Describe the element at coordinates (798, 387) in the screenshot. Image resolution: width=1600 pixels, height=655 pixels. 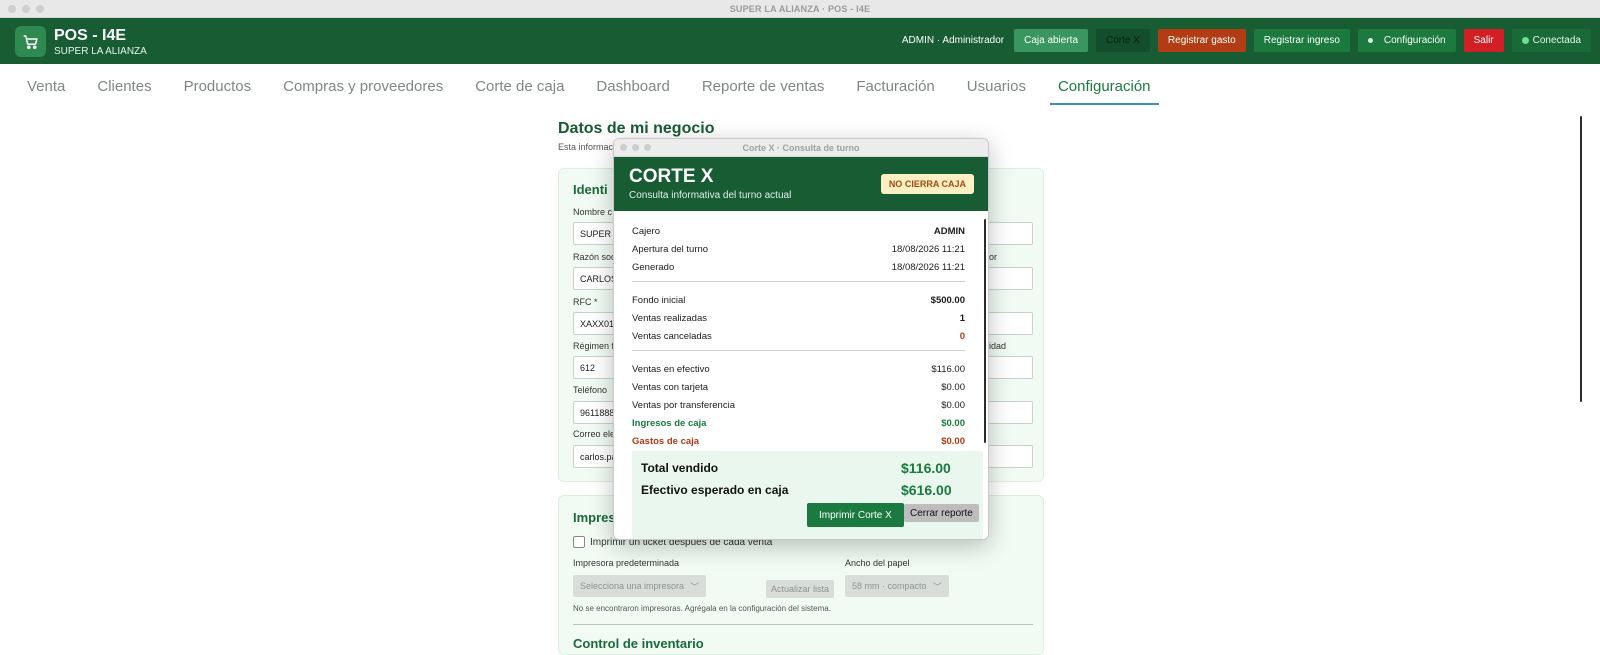
I see `report-row-tarjeta: Ventas con tarjeta $0.00` at that location.